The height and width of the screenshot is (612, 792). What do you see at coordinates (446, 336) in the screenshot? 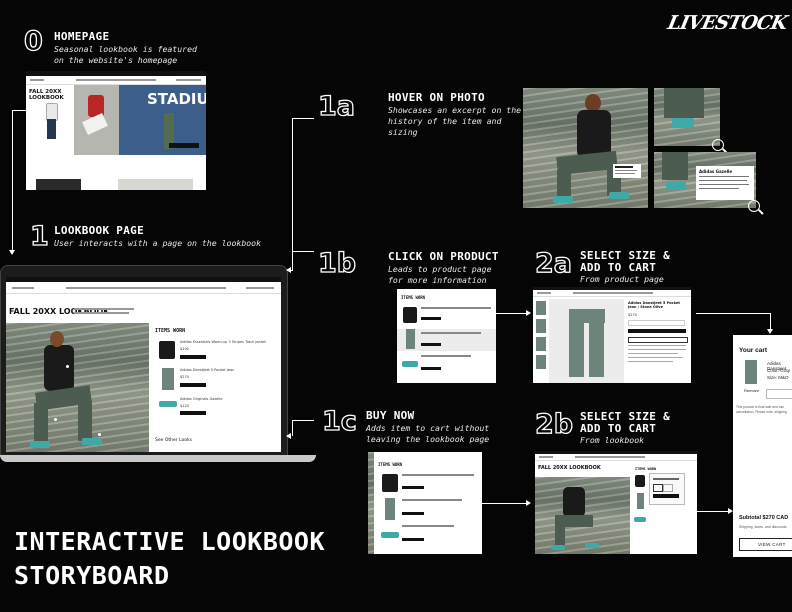
I see `click-product-screenshot: ITEMS WORN` at bounding box center [446, 336].